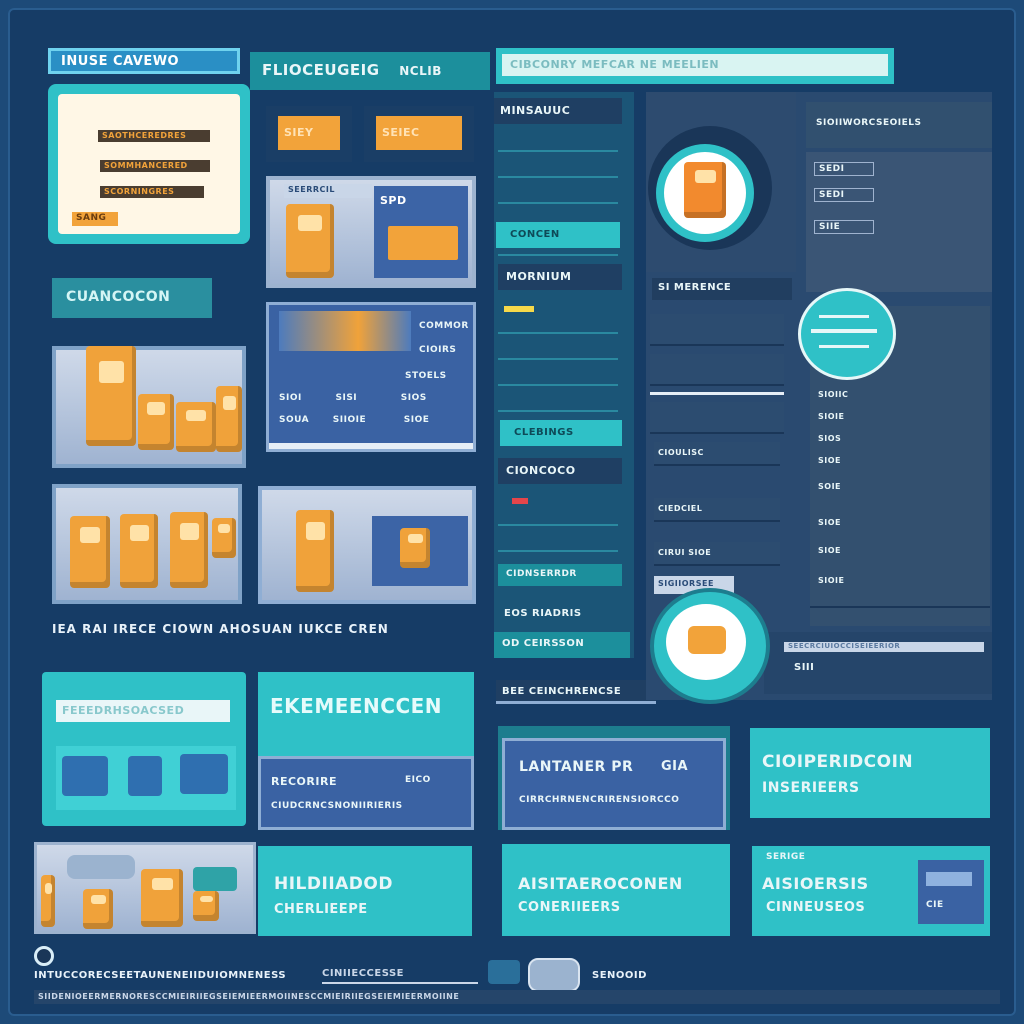 The width and height of the screenshot is (1024, 1024). I want to click on info-cell: SOUA, so click(294, 420).